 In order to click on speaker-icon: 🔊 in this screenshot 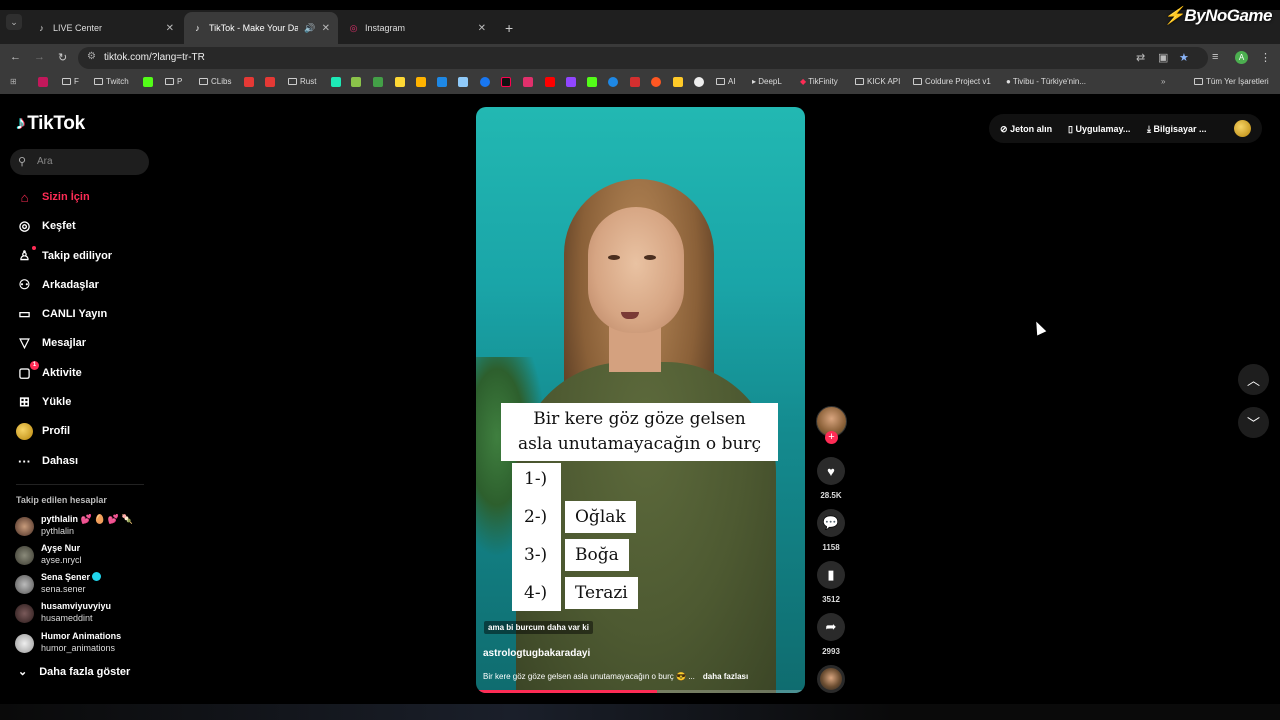, I will do `click(309, 28)`.